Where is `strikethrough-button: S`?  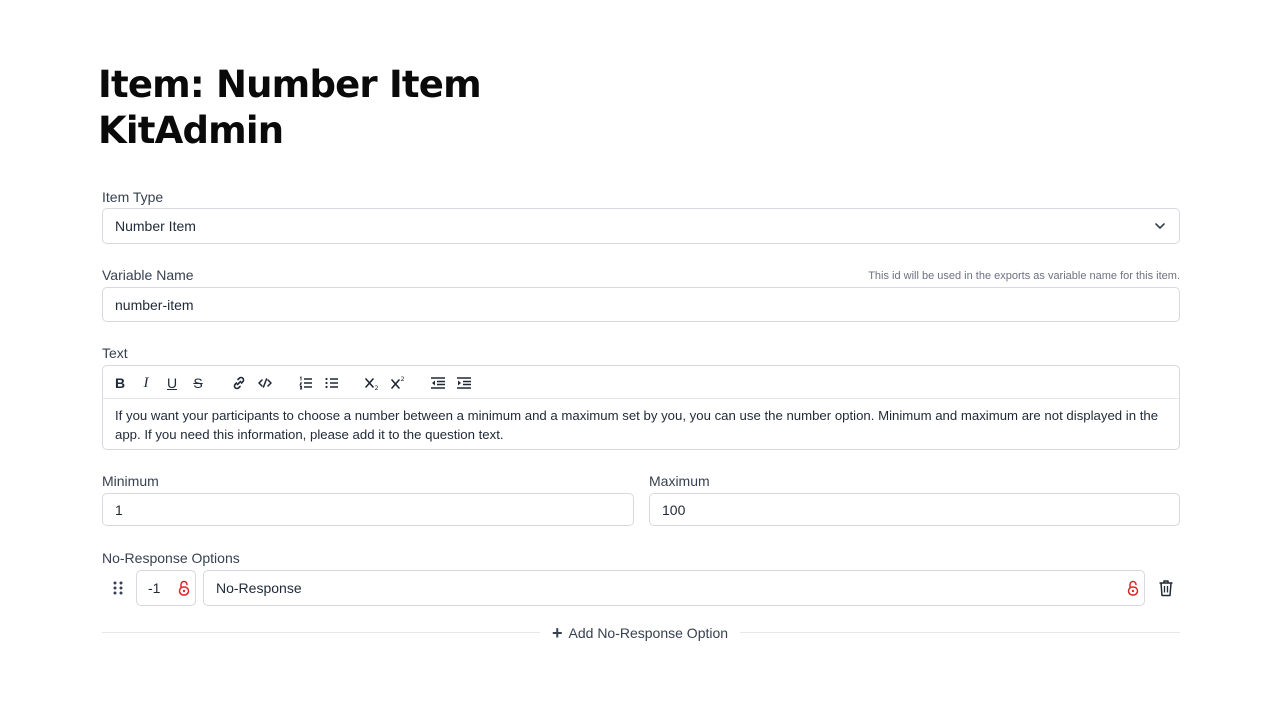
strikethrough-button: S is located at coordinates (198, 383).